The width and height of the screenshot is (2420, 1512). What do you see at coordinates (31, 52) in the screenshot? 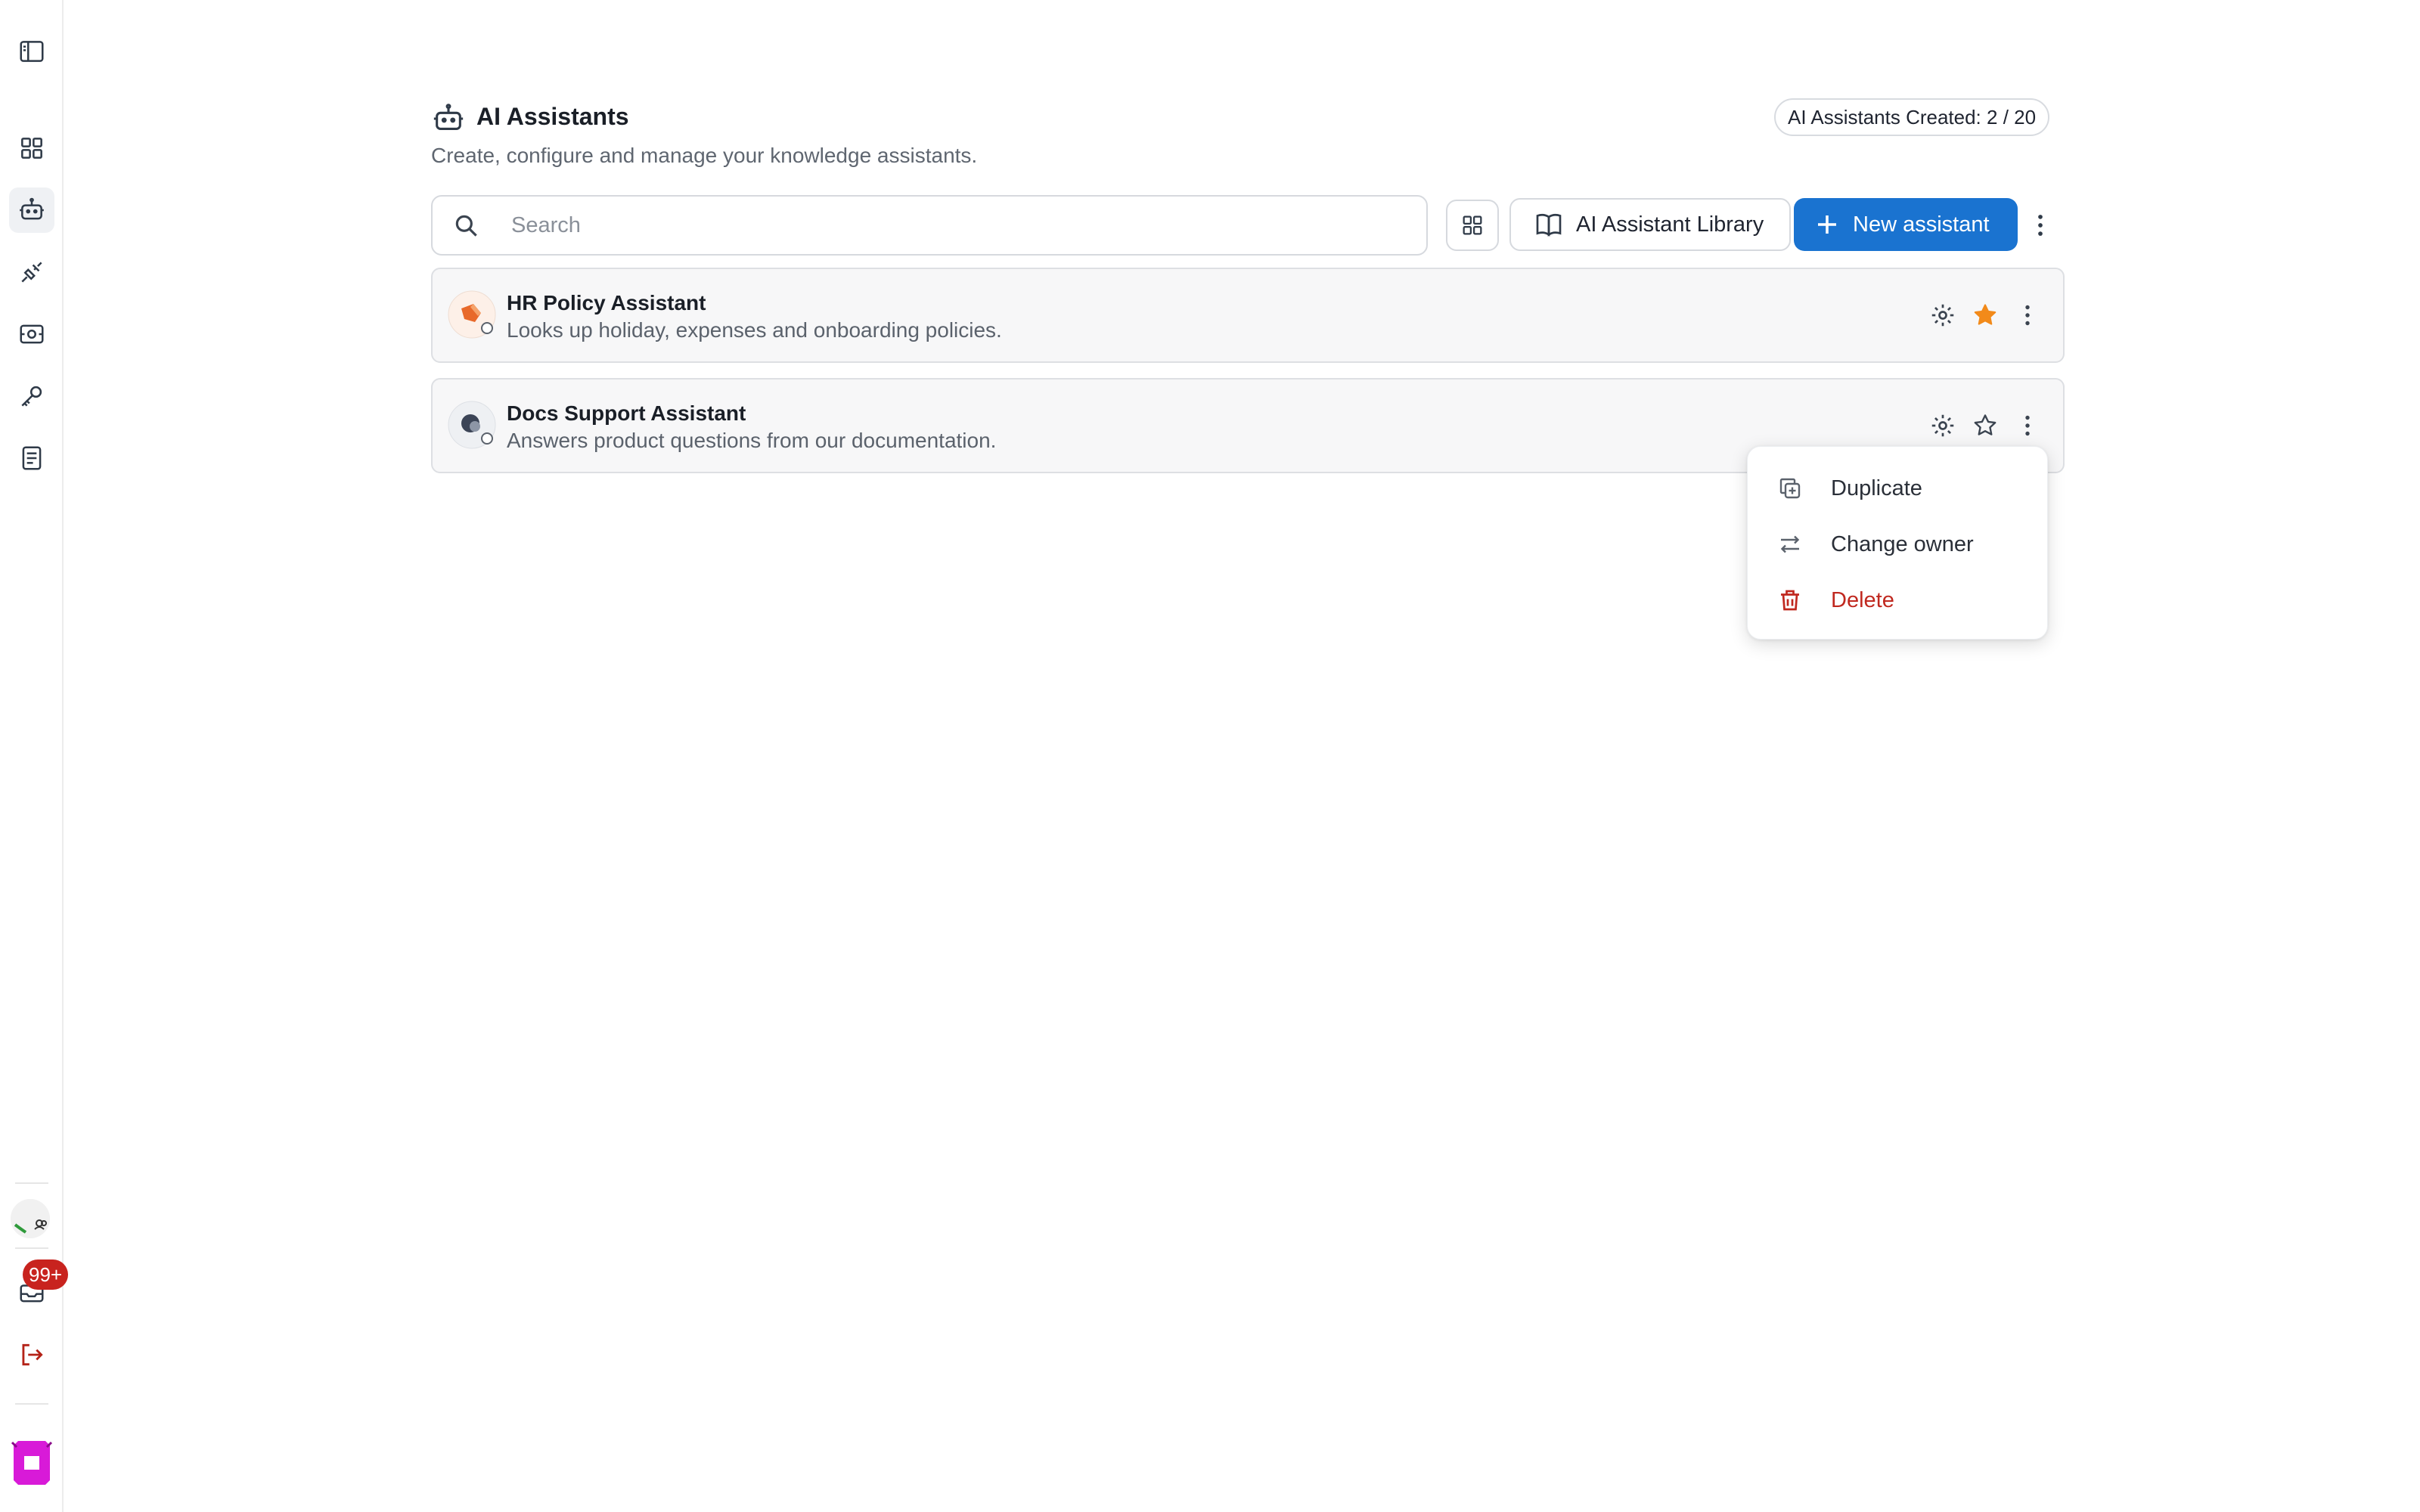
I see `sidebar-toggle-icon` at bounding box center [31, 52].